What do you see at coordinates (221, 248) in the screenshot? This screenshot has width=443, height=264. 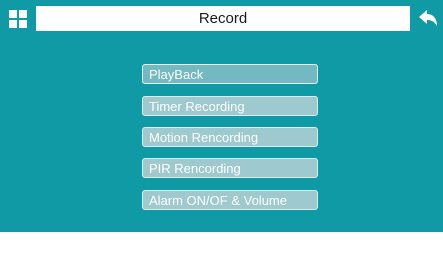 I see `bottom-panel` at bounding box center [221, 248].